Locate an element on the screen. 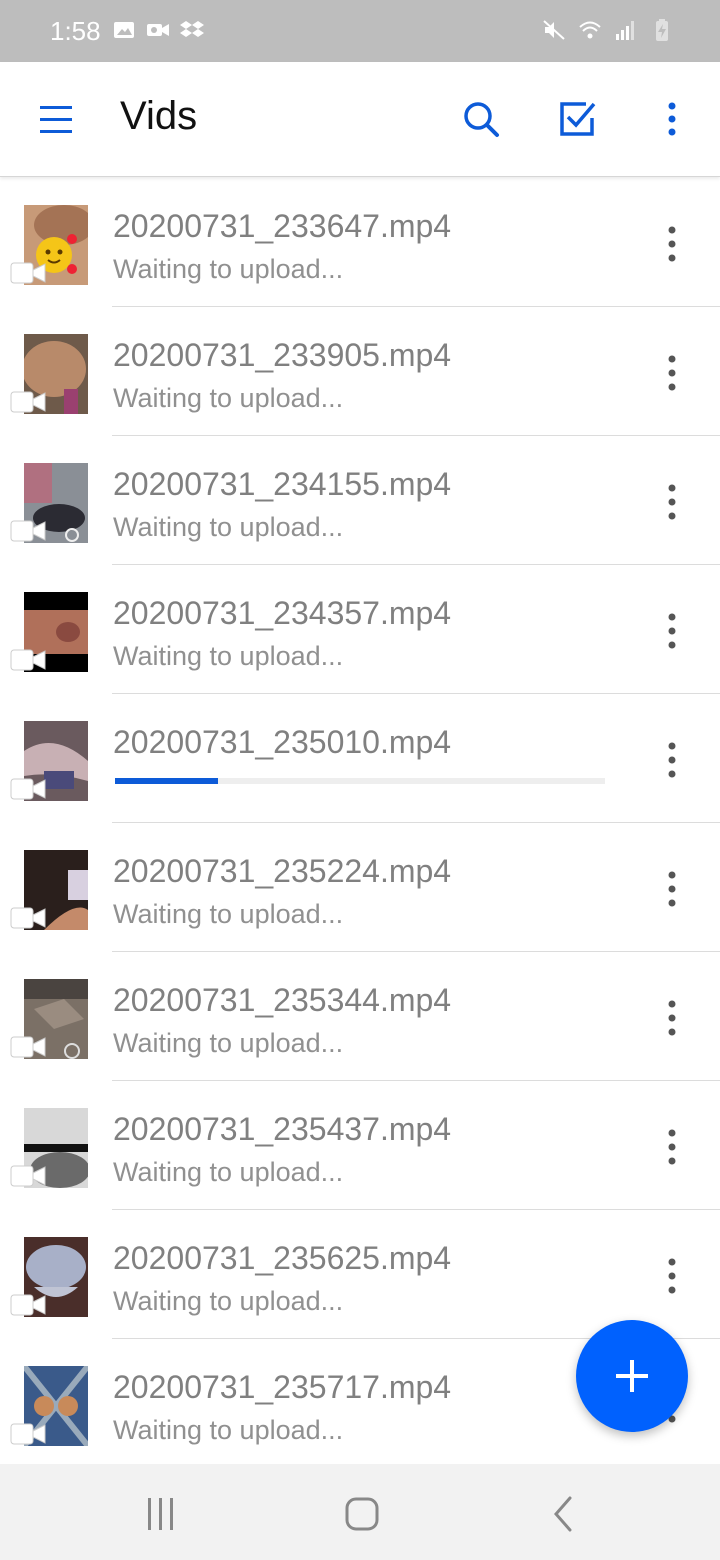  upload-progress-fill is located at coordinates (166, 781).